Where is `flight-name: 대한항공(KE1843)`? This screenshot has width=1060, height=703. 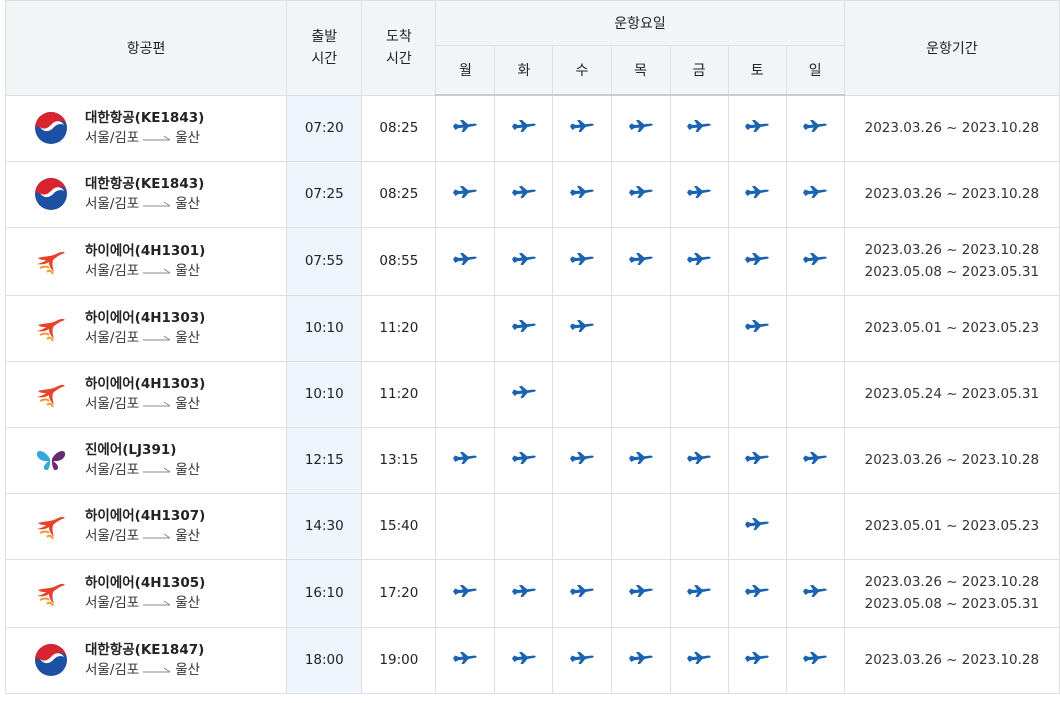 flight-name: 대한항공(KE1843) is located at coordinates (145, 118).